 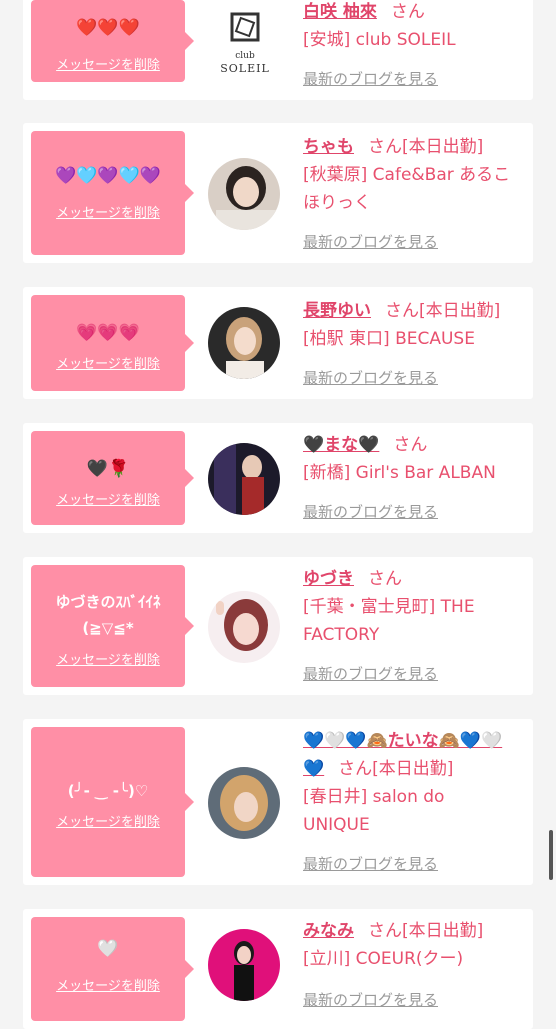 I want to click on cast-info: 白咲 柚來 さん [安城] club SOLEIL, so click(x=415, y=27).